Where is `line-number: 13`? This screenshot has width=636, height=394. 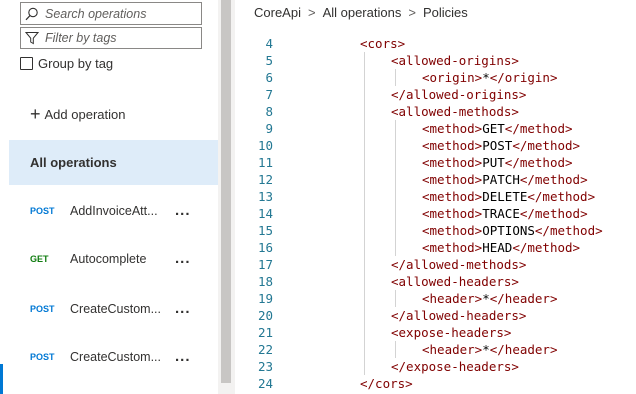
line-number: 13 is located at coordinates (265, 196).